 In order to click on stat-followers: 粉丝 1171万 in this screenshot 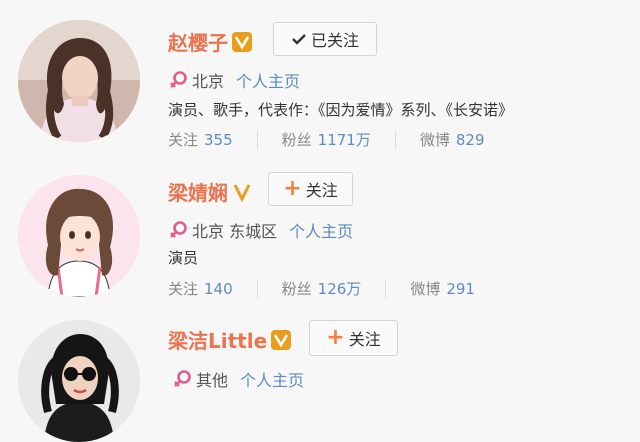, I will do `click(326, 139)`.